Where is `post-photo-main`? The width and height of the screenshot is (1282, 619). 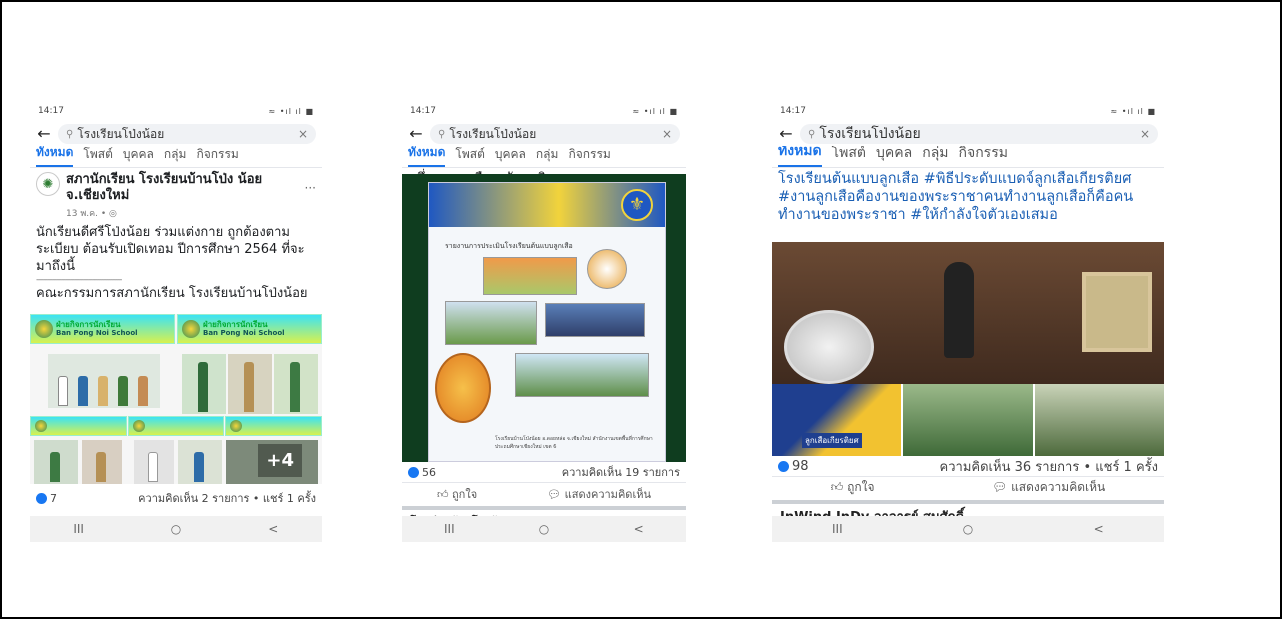
post-photo-main is located at coordinates (968, 313).